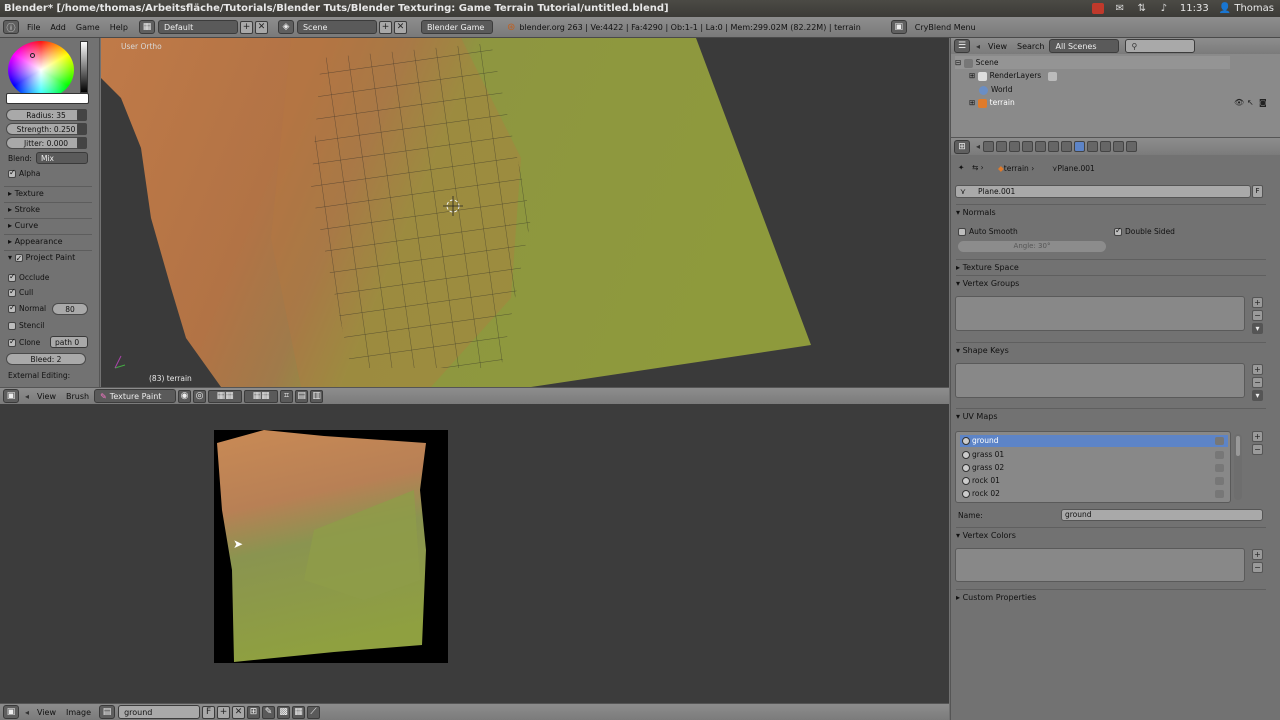 Image resolution: width=1280 pixels, height=720 pixels. What do you see at coordinates (284, 712) in the screenshot?
I see `display-channels-icon: ▩` at bounding box center [284, 712].